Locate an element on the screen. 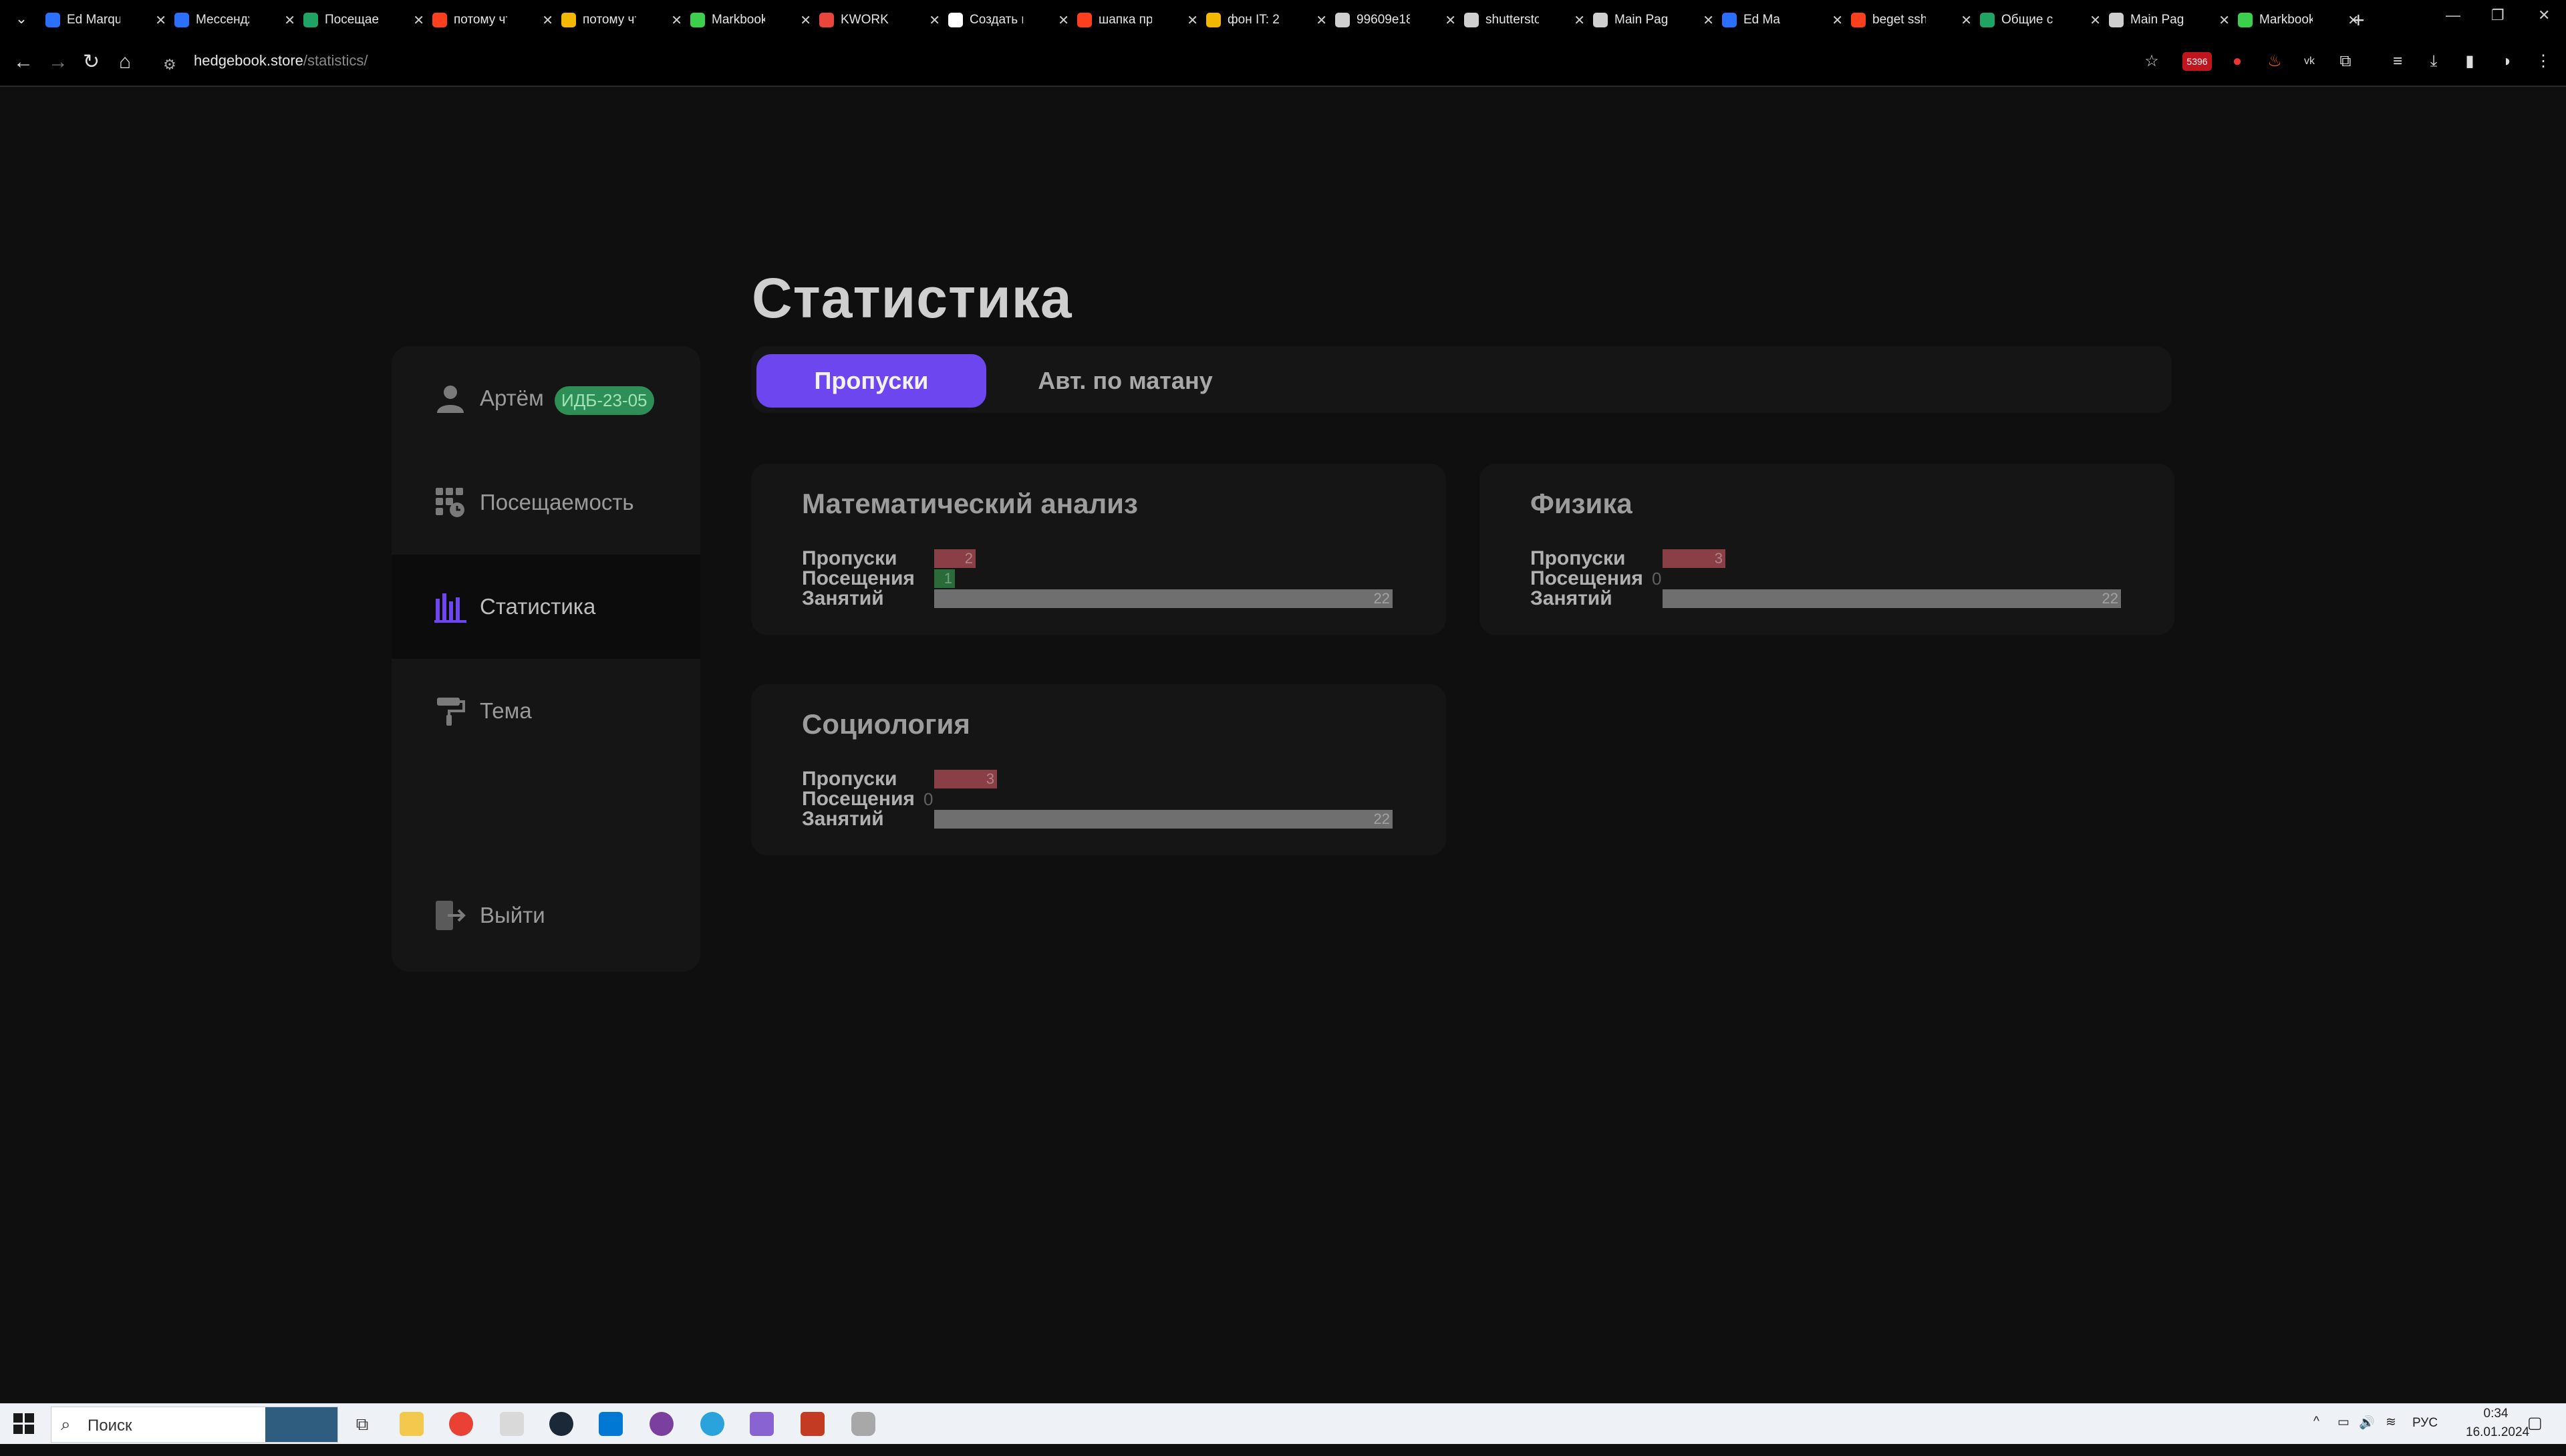 The width and height of the screenshot is (2566, 1456). steam-icon is located at coordinates (561, 1424).